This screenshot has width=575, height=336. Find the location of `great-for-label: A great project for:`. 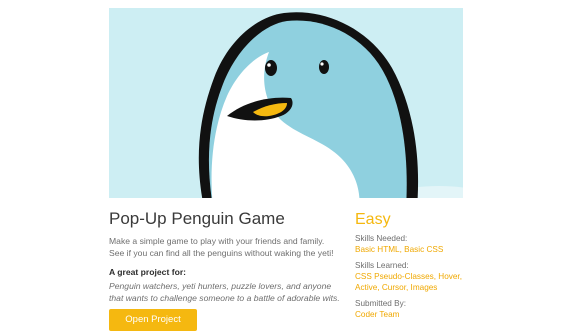

great-for-label: A great project for: is located at coordinates (148, 272).